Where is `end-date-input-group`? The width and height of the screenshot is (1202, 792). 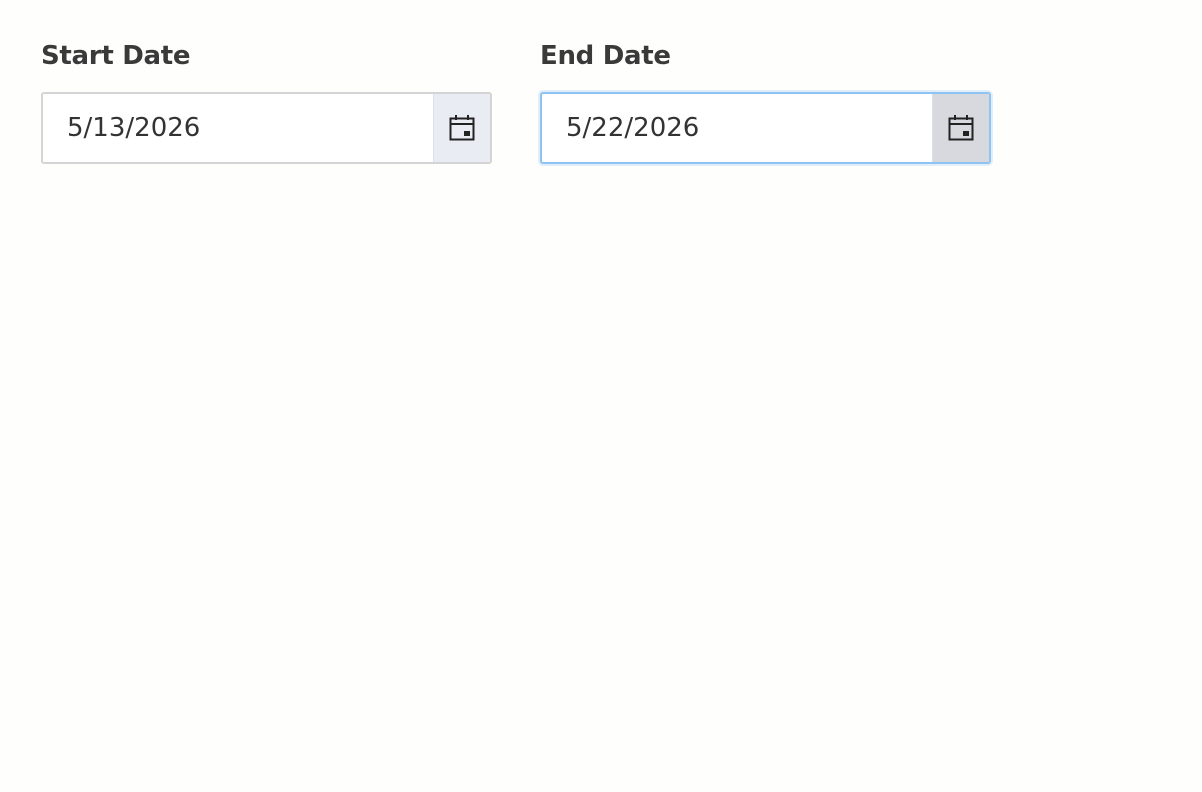
end-date-input-group is located at coordinates (765, 128).